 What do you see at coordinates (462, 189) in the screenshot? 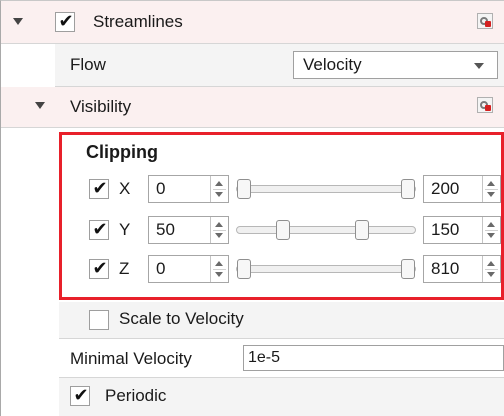
I see `clip-x-max-spinbox: 200` at bounding box center [462, 189].